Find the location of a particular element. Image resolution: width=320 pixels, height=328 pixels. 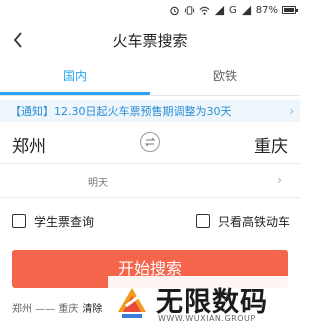

tab-bar: 国内 欧铁 is located at coordinates (150, 78).